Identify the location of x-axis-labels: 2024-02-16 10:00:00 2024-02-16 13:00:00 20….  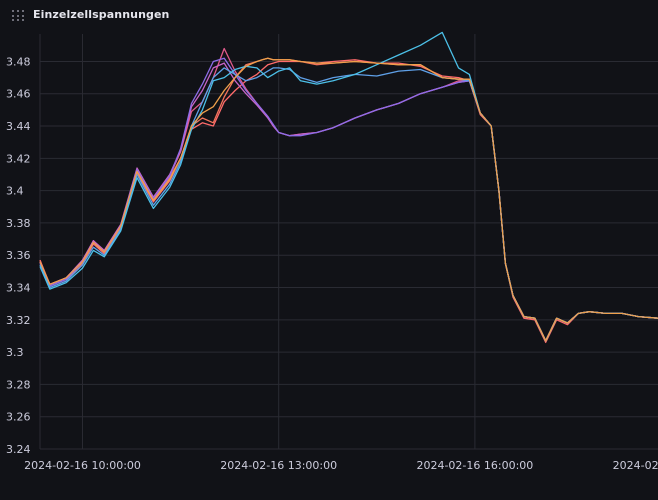
(341, 465).